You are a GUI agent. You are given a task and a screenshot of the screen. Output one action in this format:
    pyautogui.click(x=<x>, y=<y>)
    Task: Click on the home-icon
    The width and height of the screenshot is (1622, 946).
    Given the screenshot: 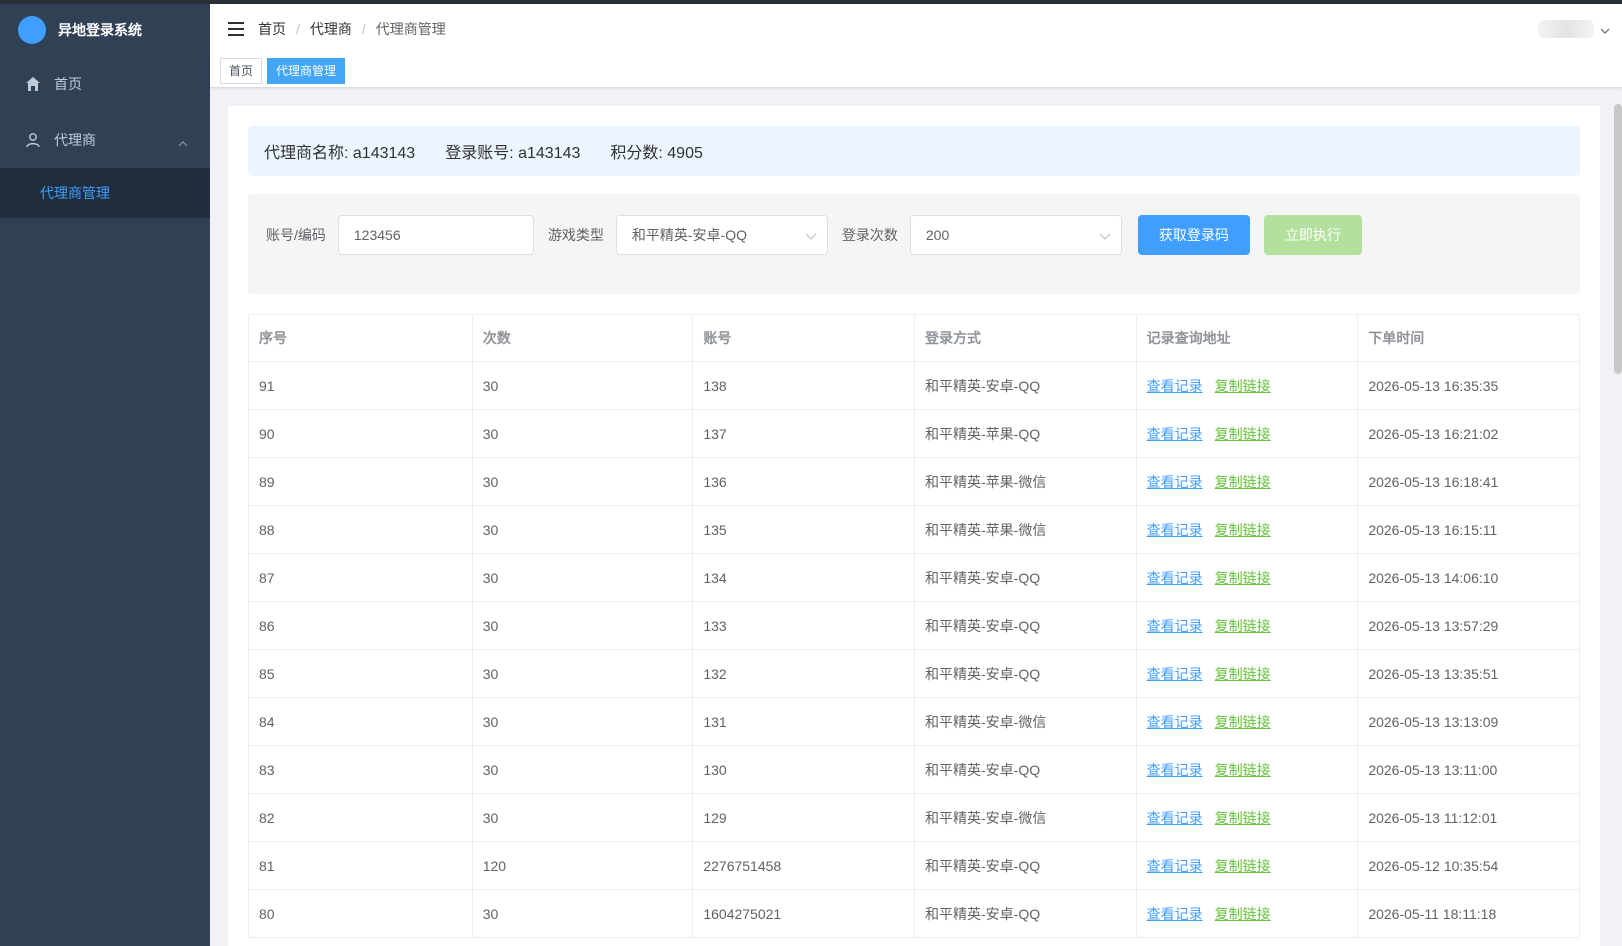 What is the action you would take?
    pyautogui.click(x=33, y=84)
    